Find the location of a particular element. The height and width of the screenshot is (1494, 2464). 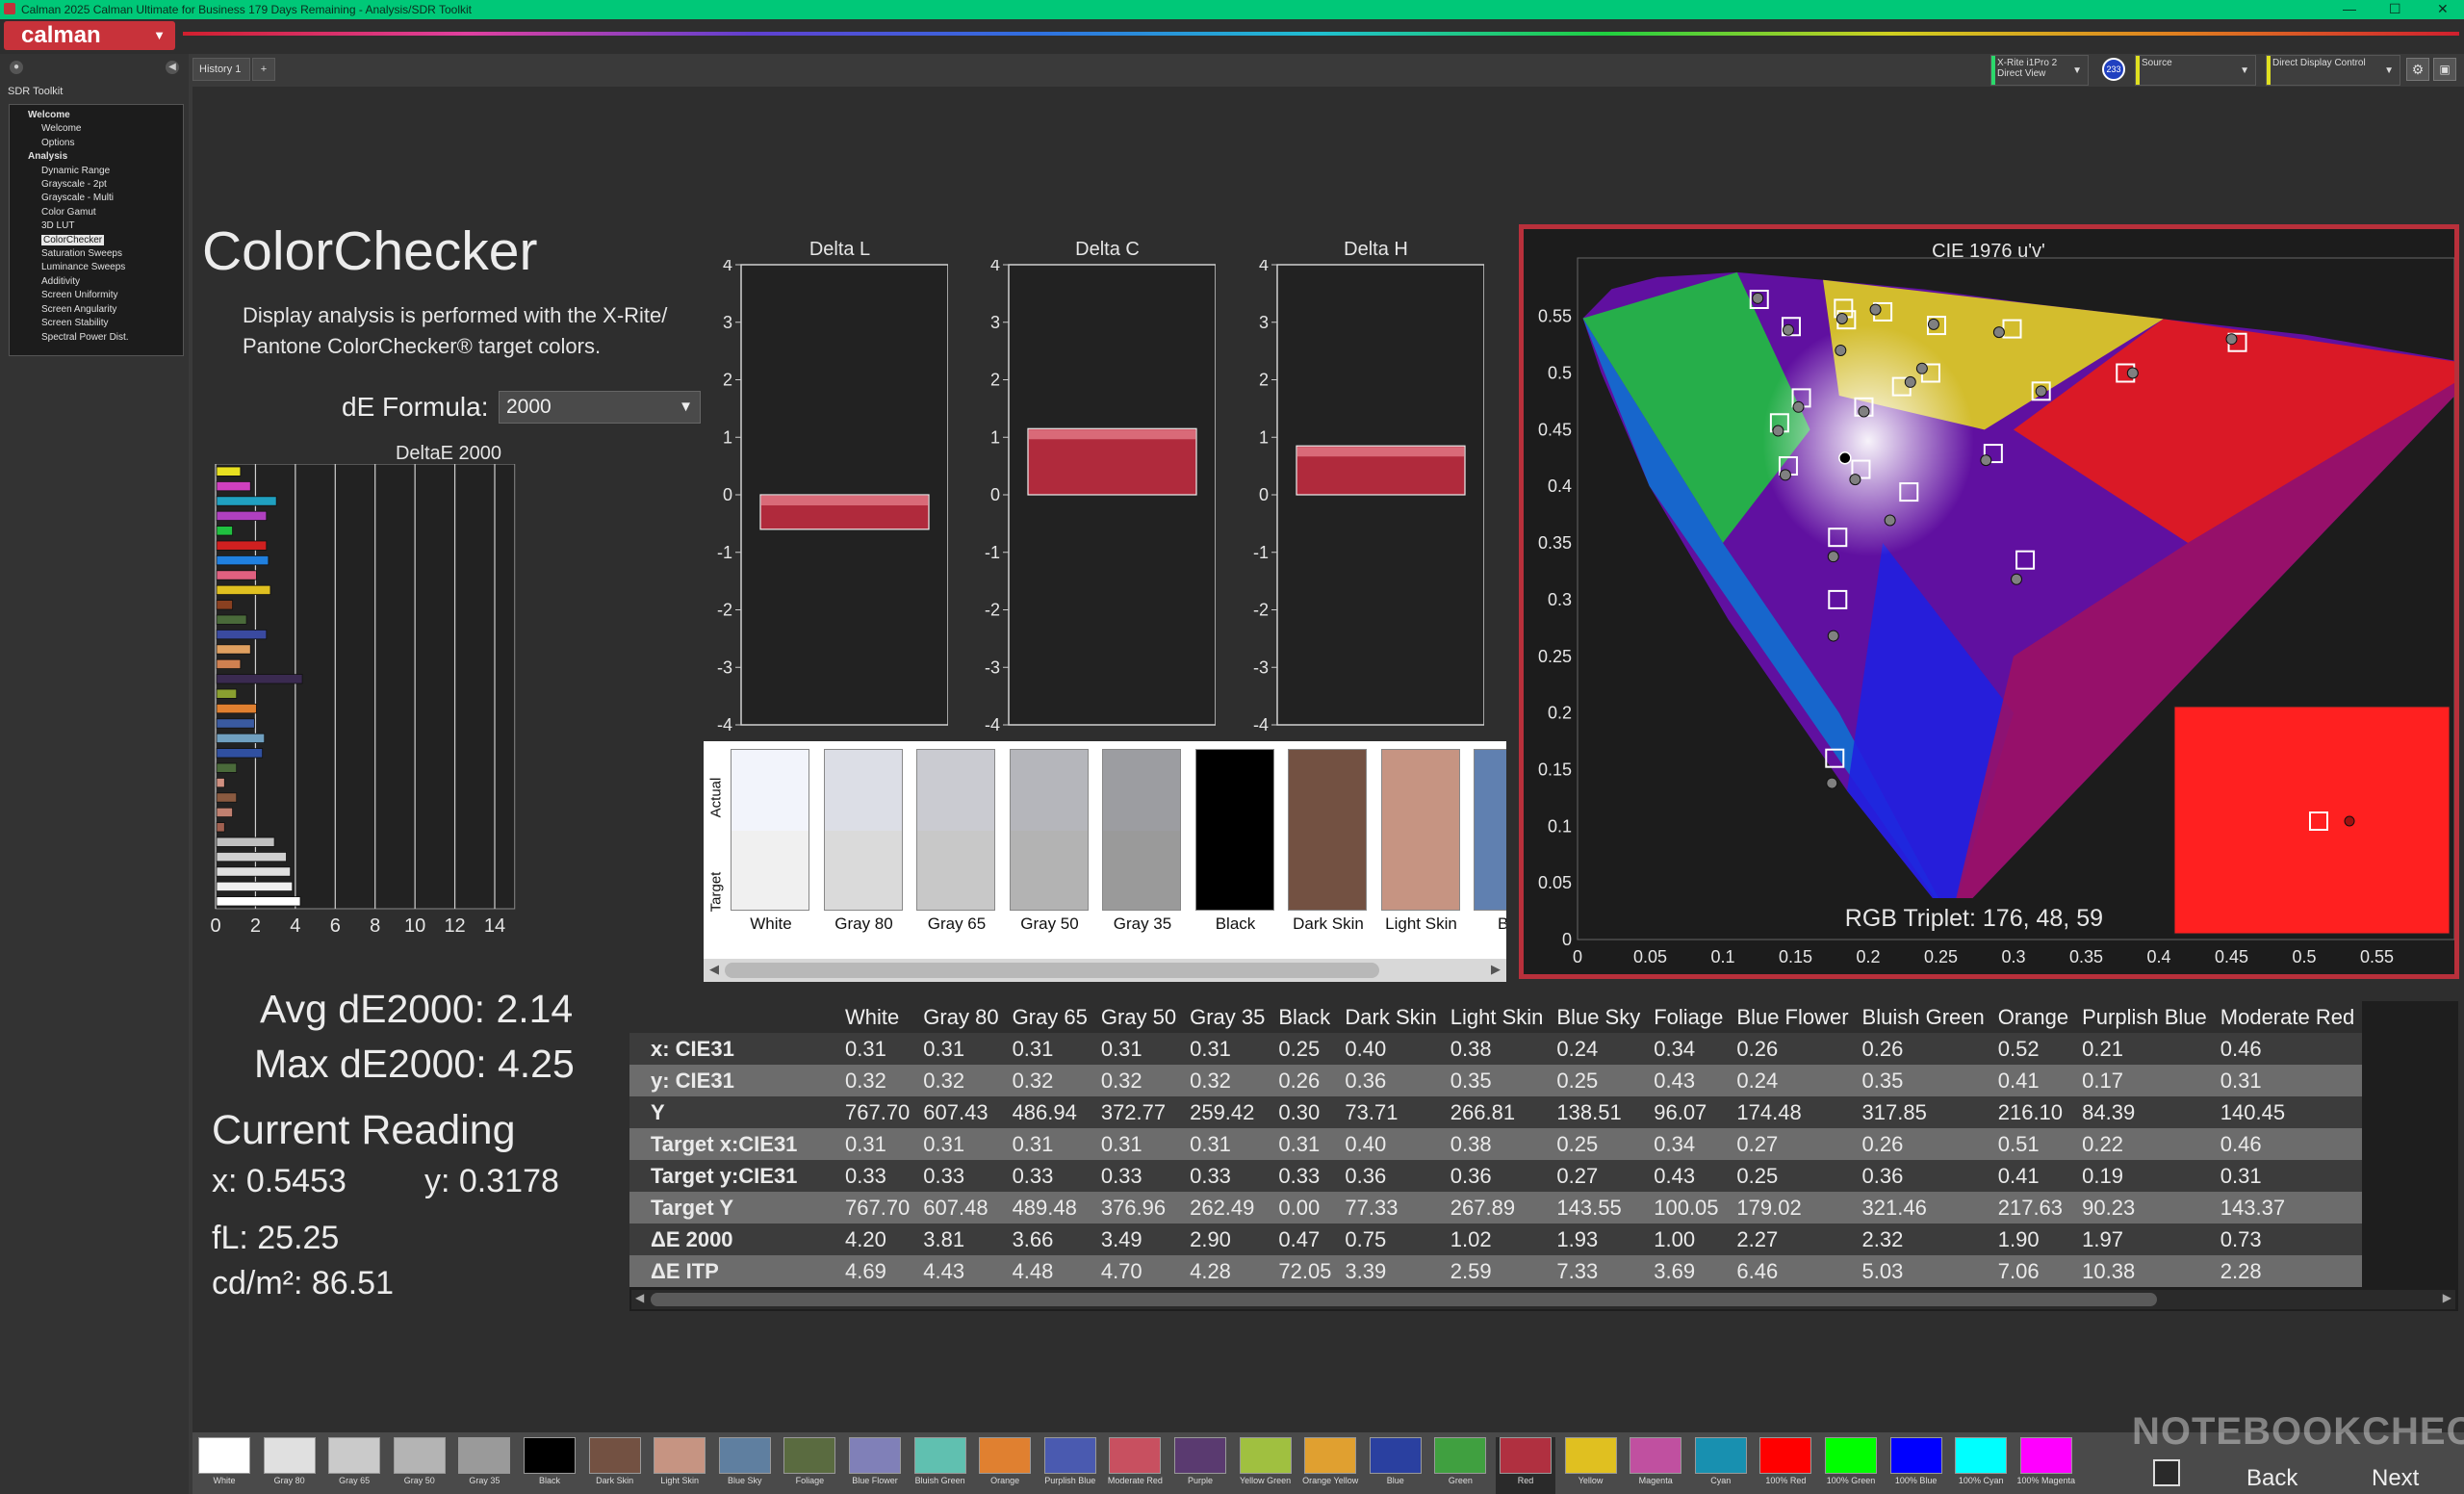

bottom-swatch-orange-yellow: Orange Yellow is located at coordinates (1330, 1465).